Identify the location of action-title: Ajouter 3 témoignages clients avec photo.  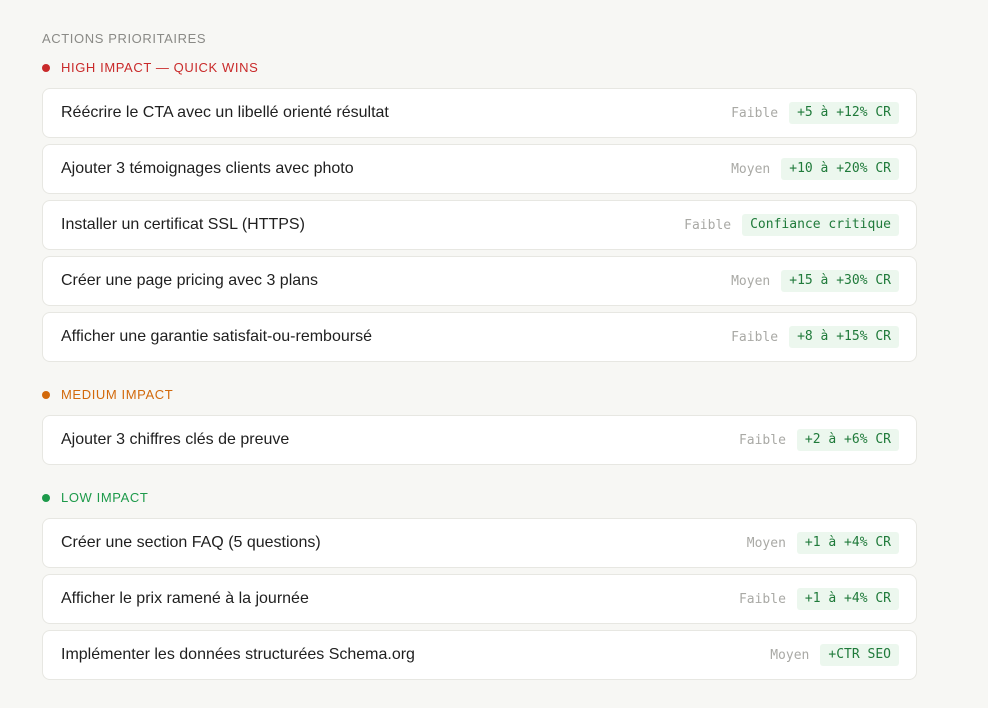
(207, 168).